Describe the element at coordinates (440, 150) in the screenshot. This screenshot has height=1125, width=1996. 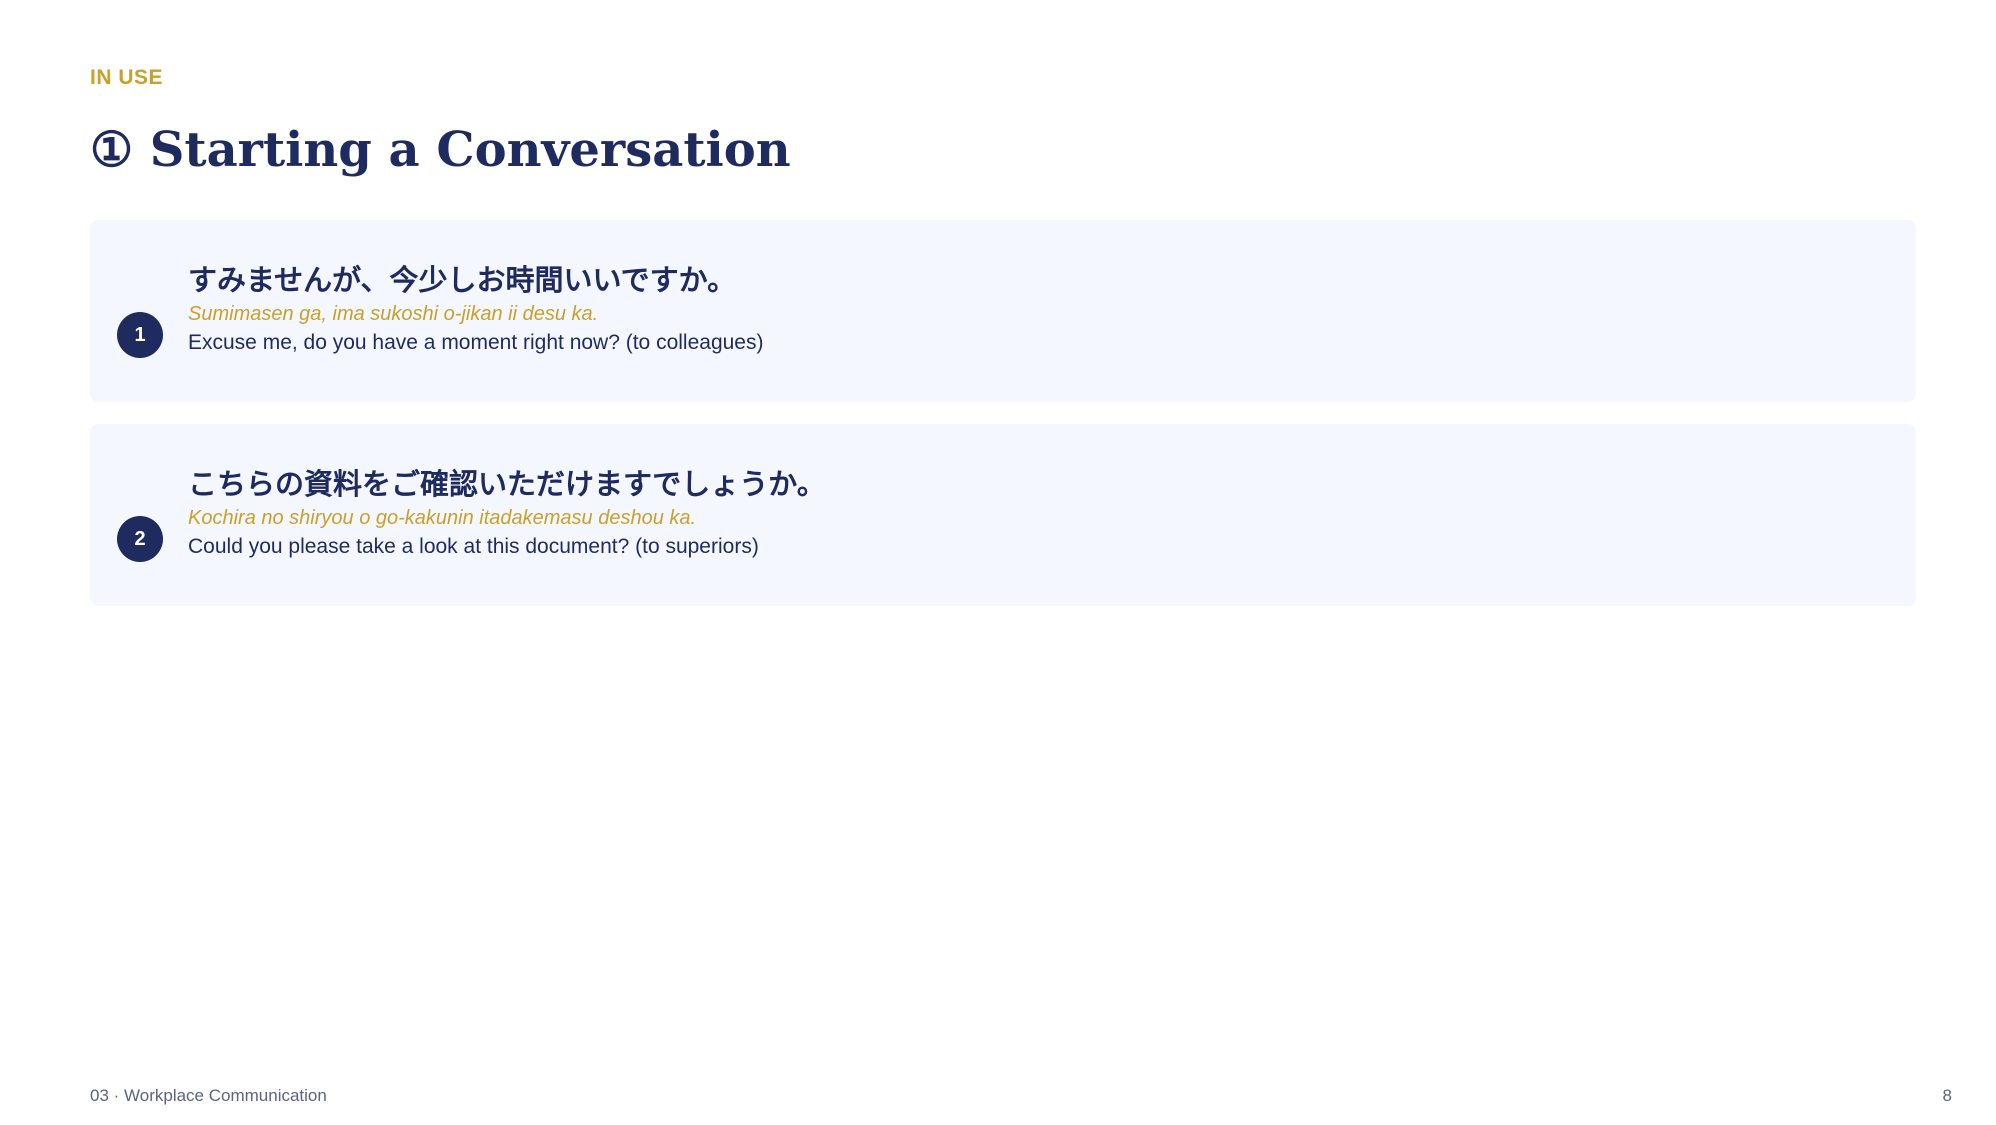
I see `page-title: ① Starting a Conversation` at that location.